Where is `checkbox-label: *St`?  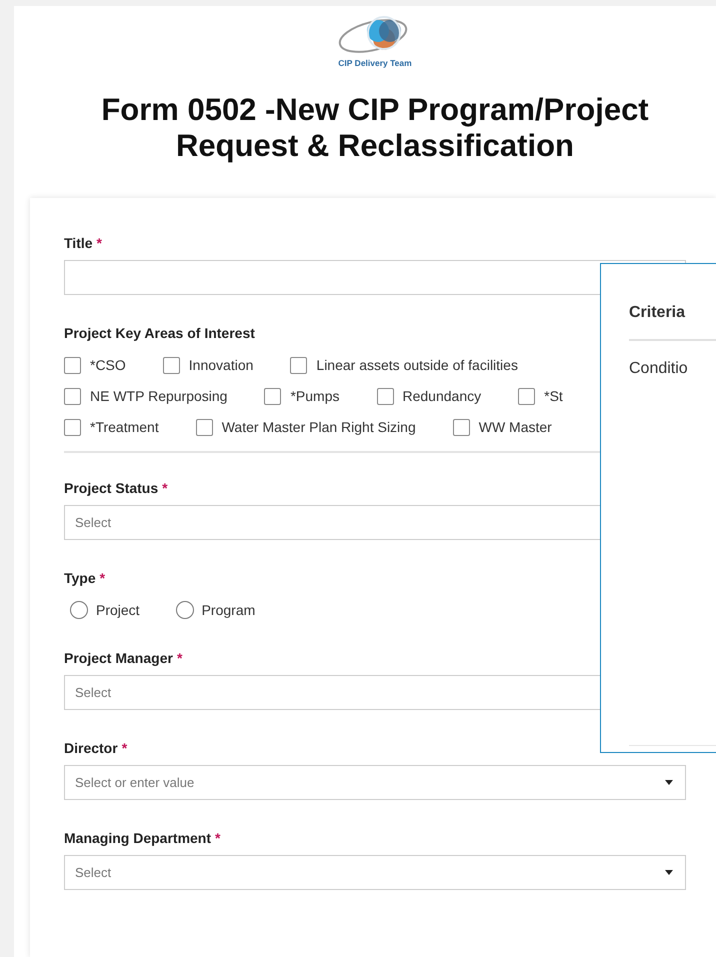 checkbox-label: *St is located at coordinates (553, 396).